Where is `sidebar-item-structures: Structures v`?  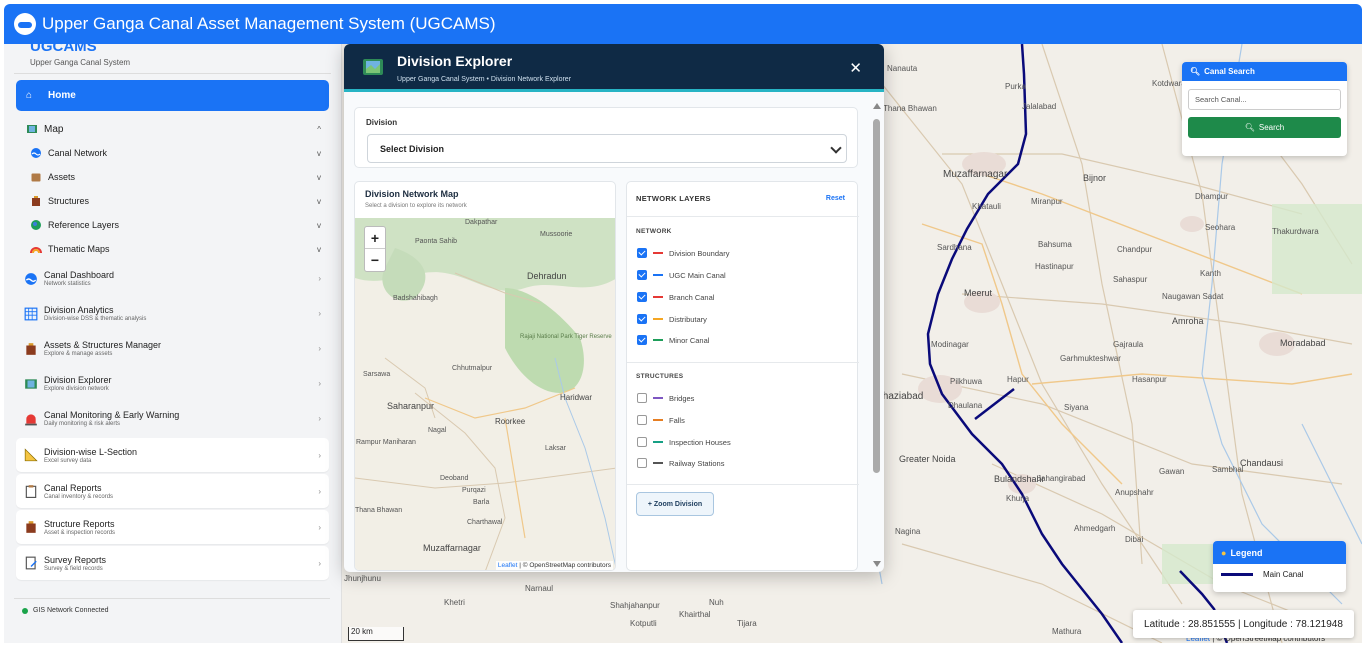
sidebar-item-structures: Structures v is located at coordinates (172, 201).